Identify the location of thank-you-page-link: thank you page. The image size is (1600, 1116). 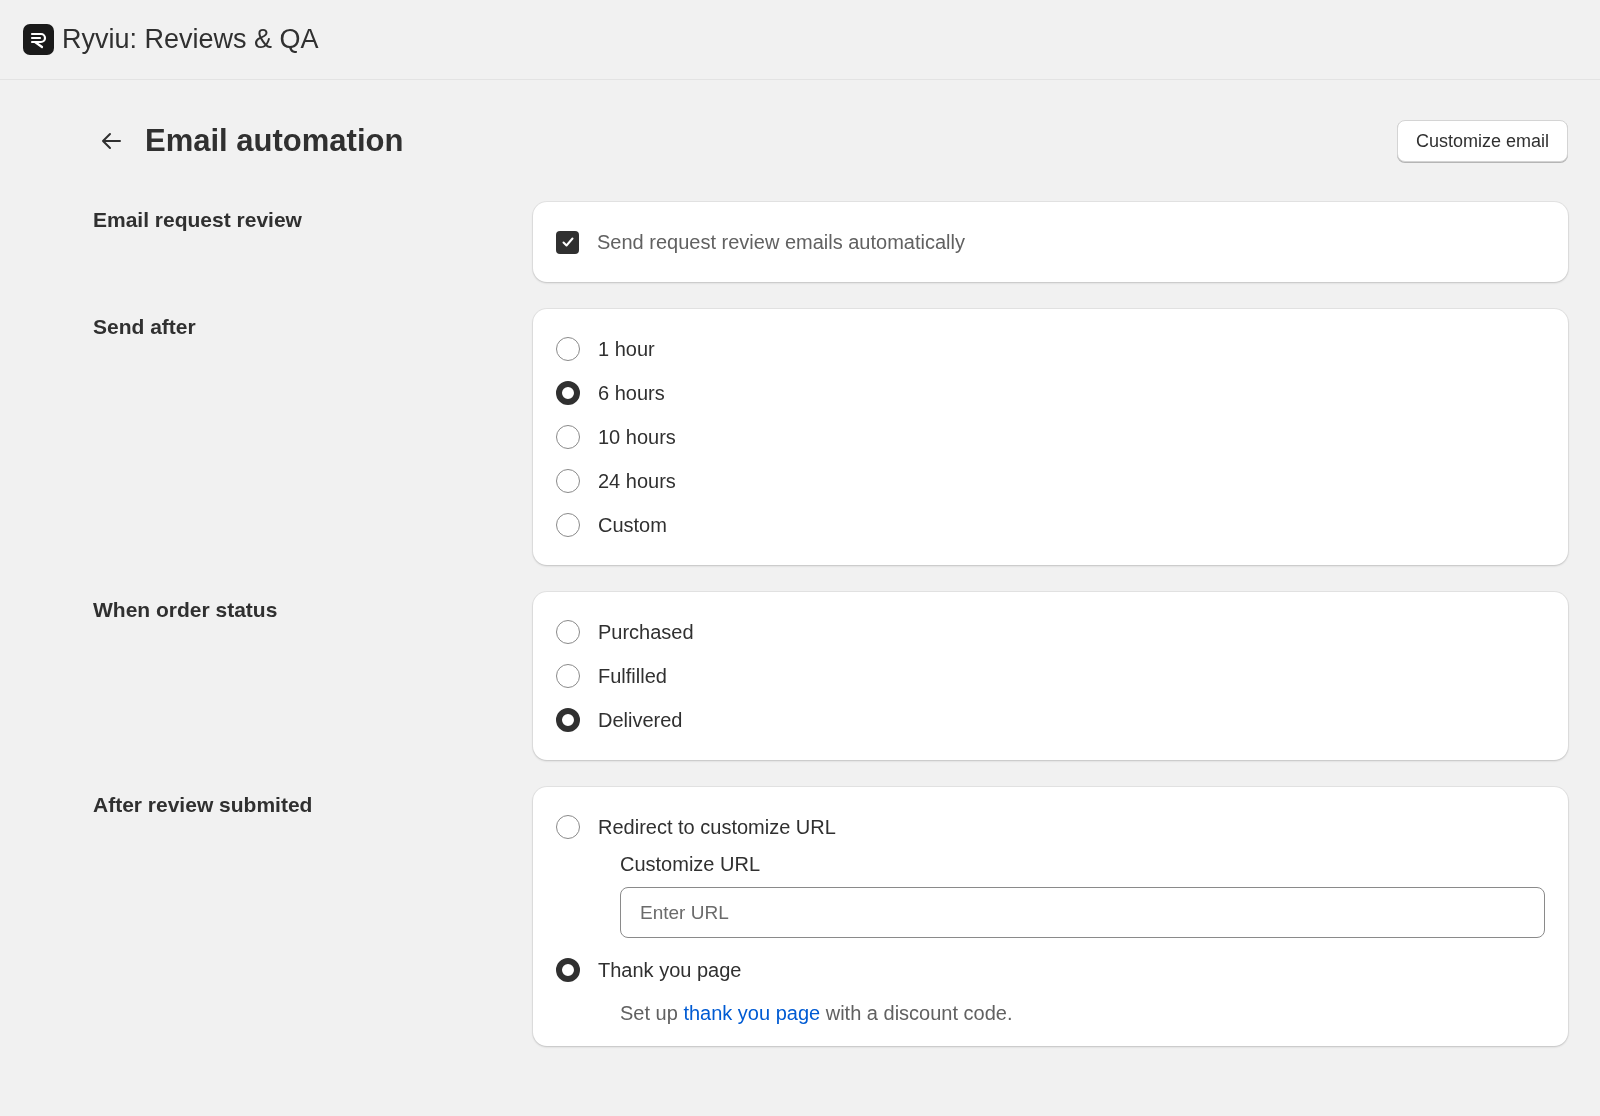
(752, 1013).